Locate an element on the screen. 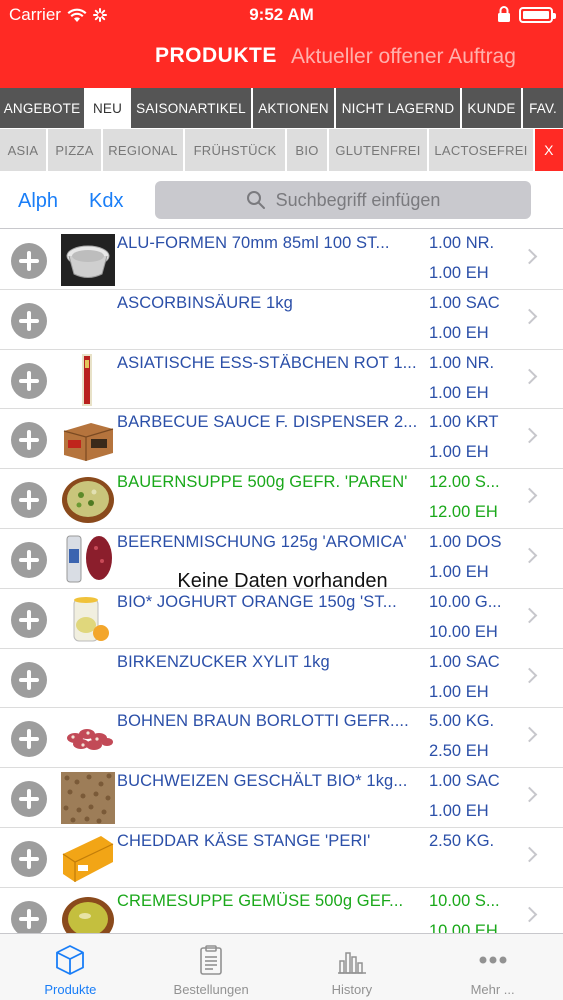  tab-kunde: KUNDE is located at coordinates (492, 108).